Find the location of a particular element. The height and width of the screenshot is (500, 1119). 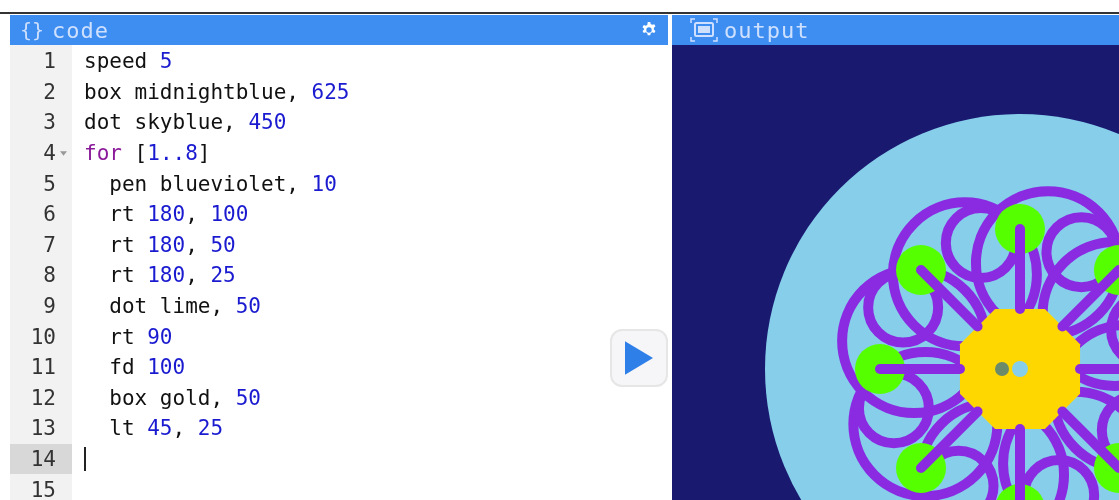

code-line: box gold, 50 is located at coordinates (185, 397).